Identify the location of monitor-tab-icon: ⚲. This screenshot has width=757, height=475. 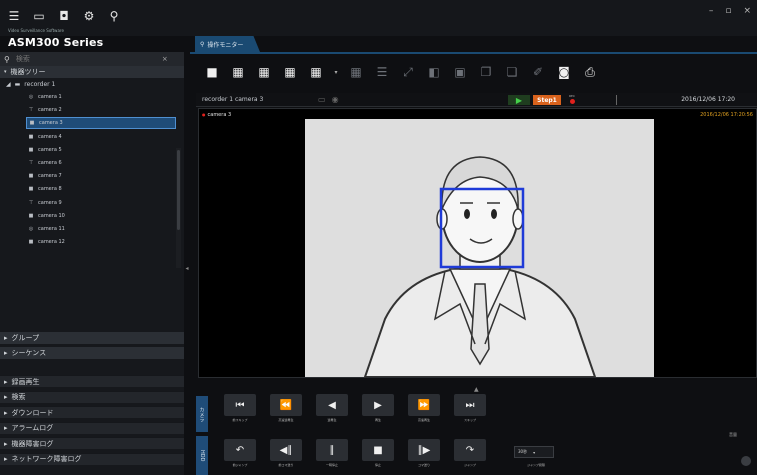
(202, 44).